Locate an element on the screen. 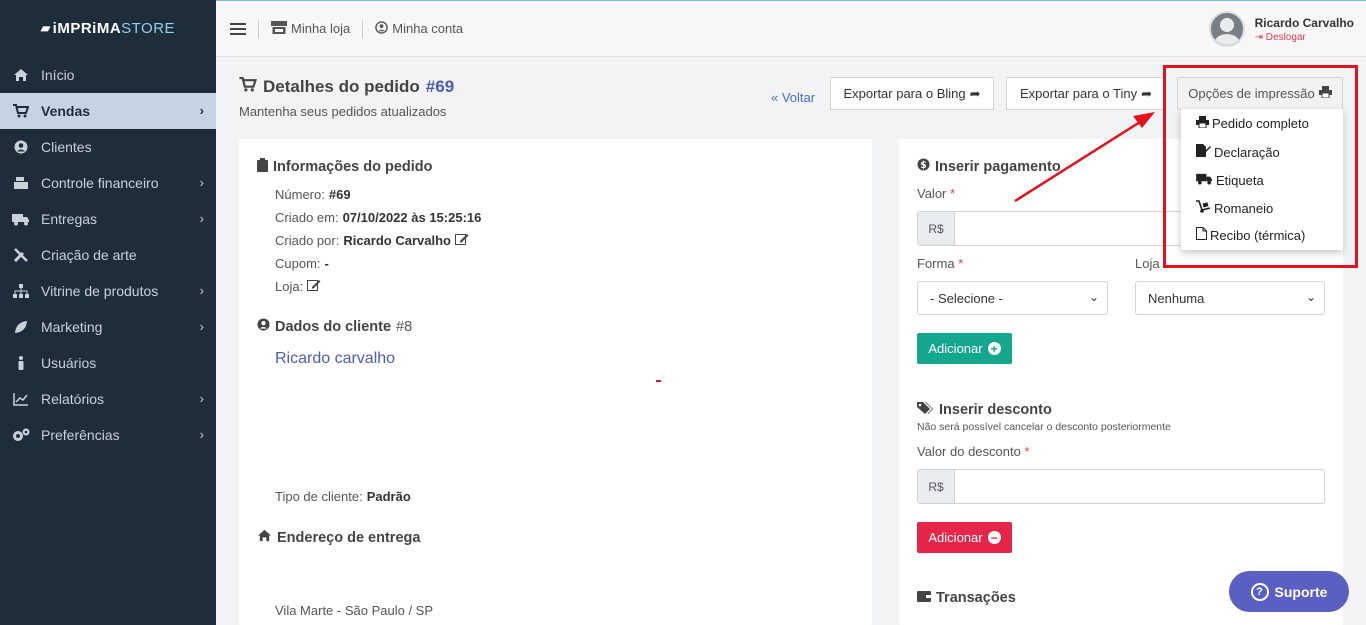  insert-payment-title-text: Inserir pagamento is located at coordinates (998, 166).